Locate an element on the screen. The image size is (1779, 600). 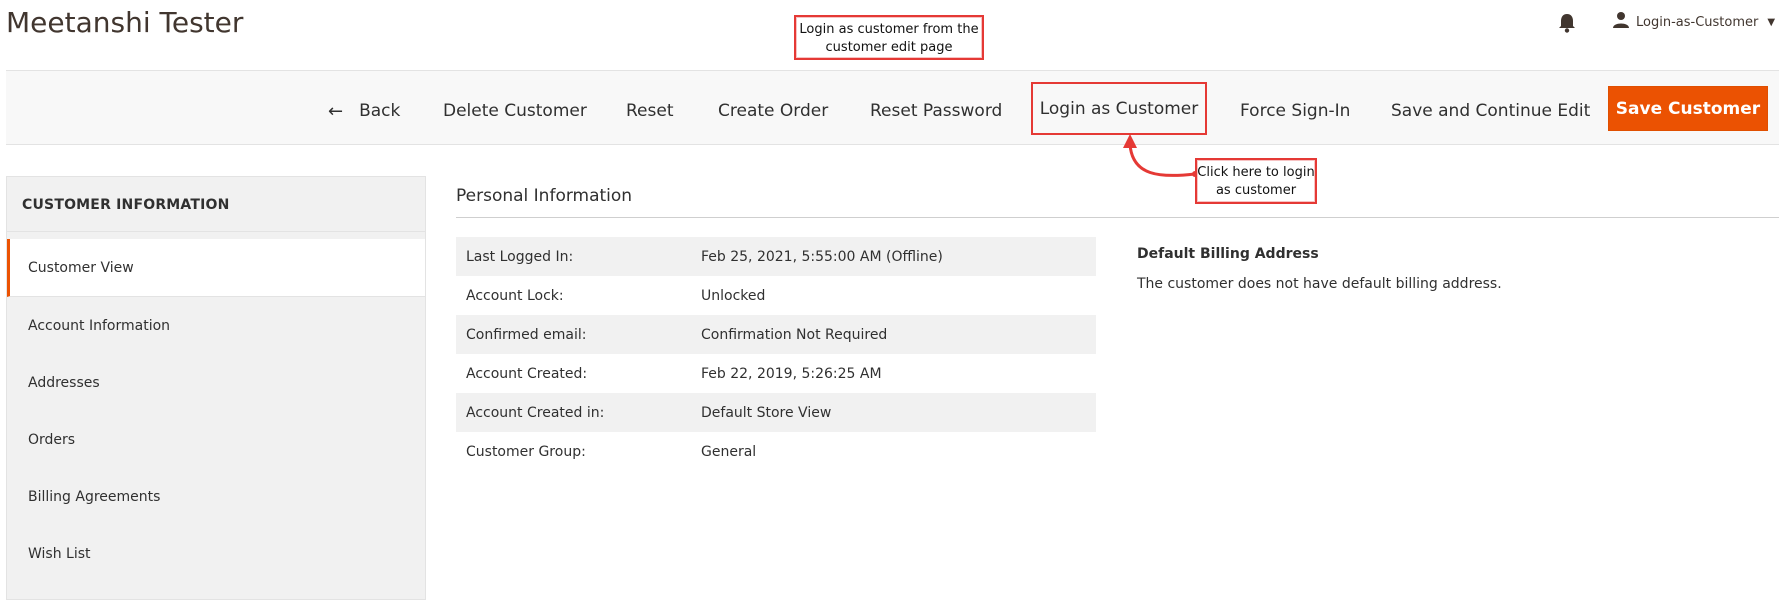
back-button: ← Back is located at coordinates (364, 111).